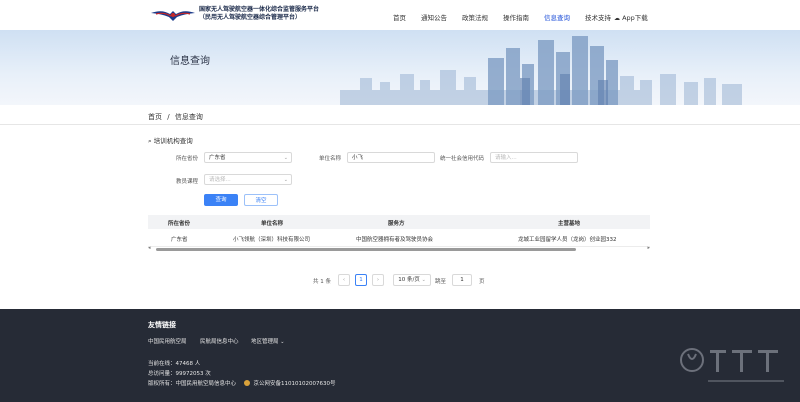 This screenshot has height=402, width=800. I want to click on watermark-logo, so click(732, 365).